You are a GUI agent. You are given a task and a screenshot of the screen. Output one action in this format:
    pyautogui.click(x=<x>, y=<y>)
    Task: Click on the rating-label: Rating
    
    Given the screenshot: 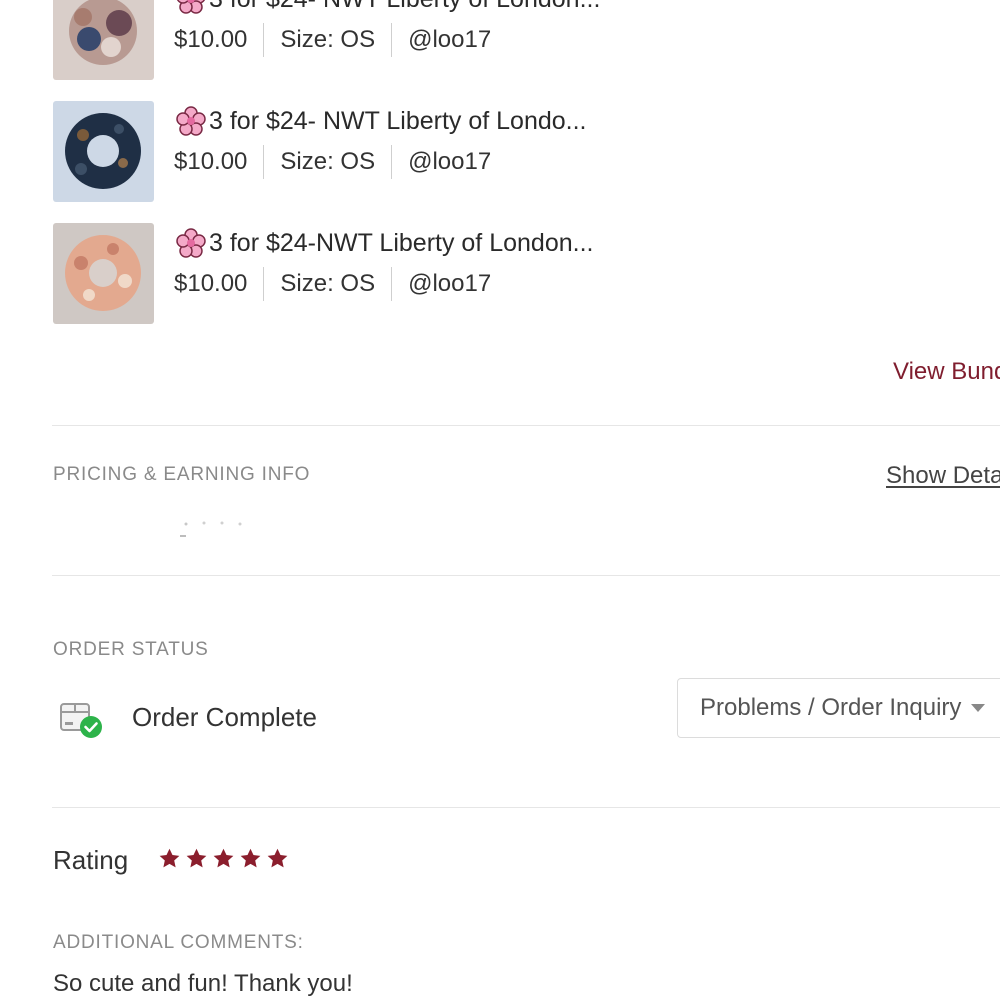 What is the action you would take?
    pyautogui.click(x=91, y=860)
    